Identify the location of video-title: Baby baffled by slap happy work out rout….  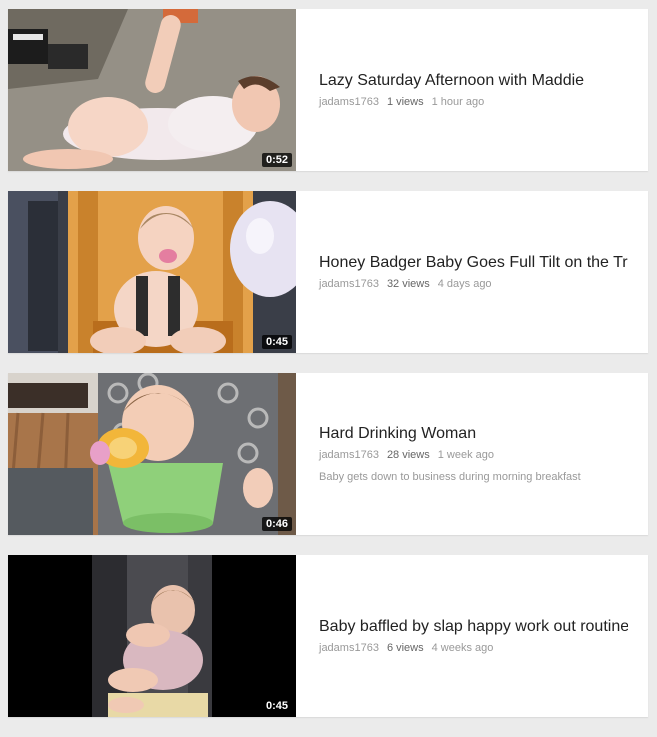
(473, 627).